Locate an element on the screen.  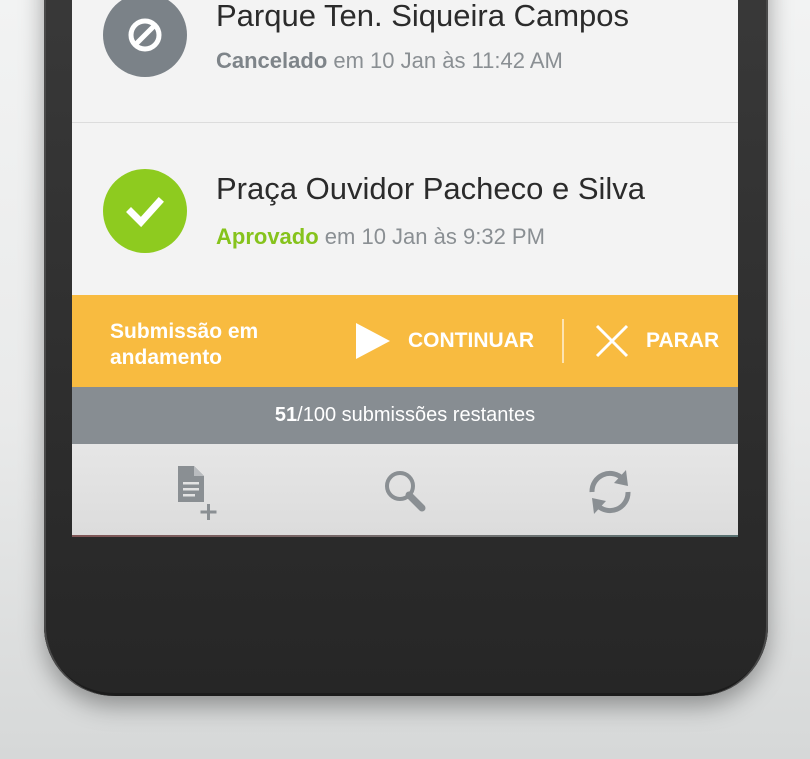
submission-title: Parque Ten. Siqueira Campos is located at coordinates (423, 16).